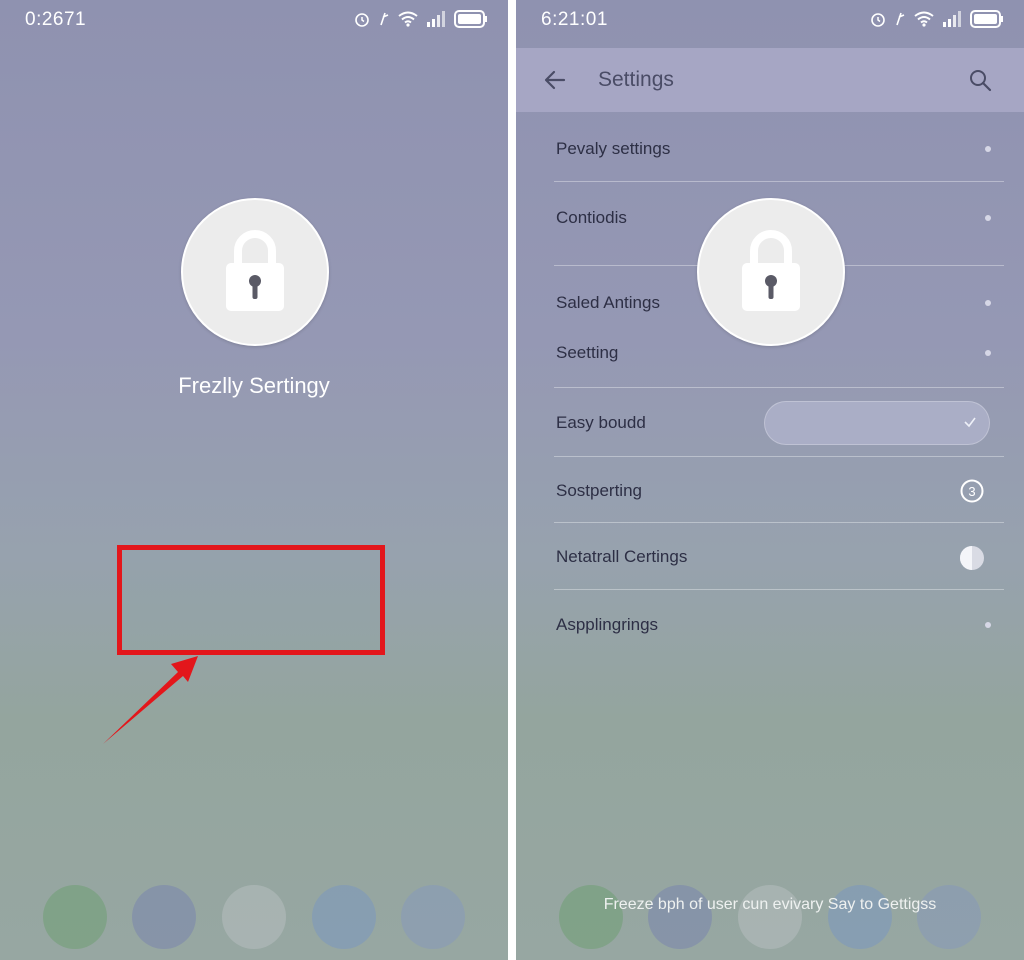 The width and height of the screenshot is (1024, 960). I want to click on settings-item-label: Pevaly settings, so click(613, 148).